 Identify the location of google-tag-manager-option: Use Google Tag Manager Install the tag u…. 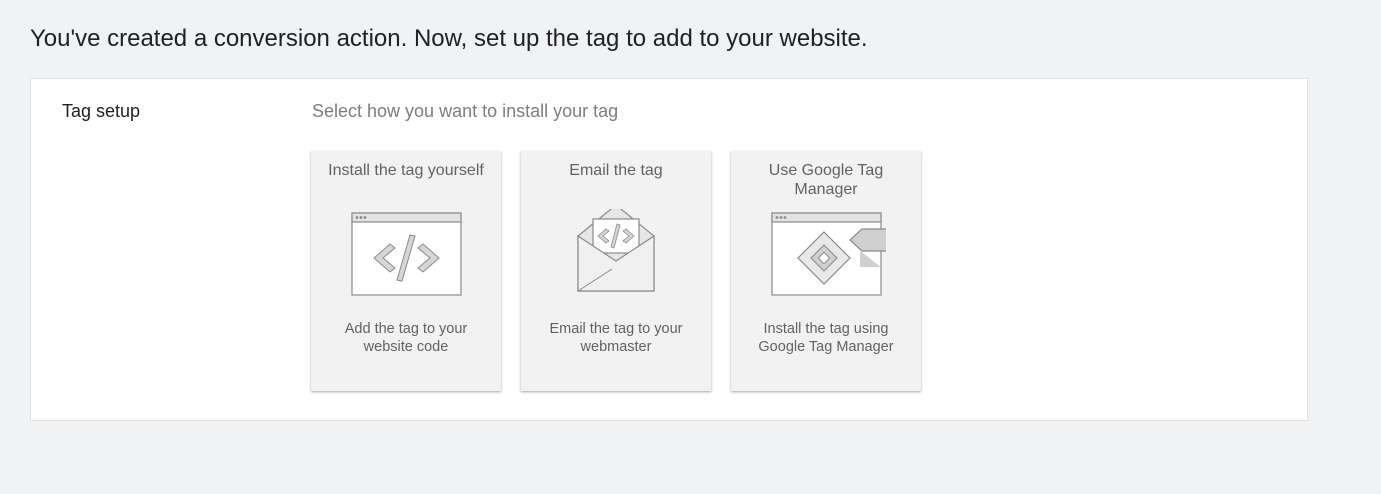
(826, 271).